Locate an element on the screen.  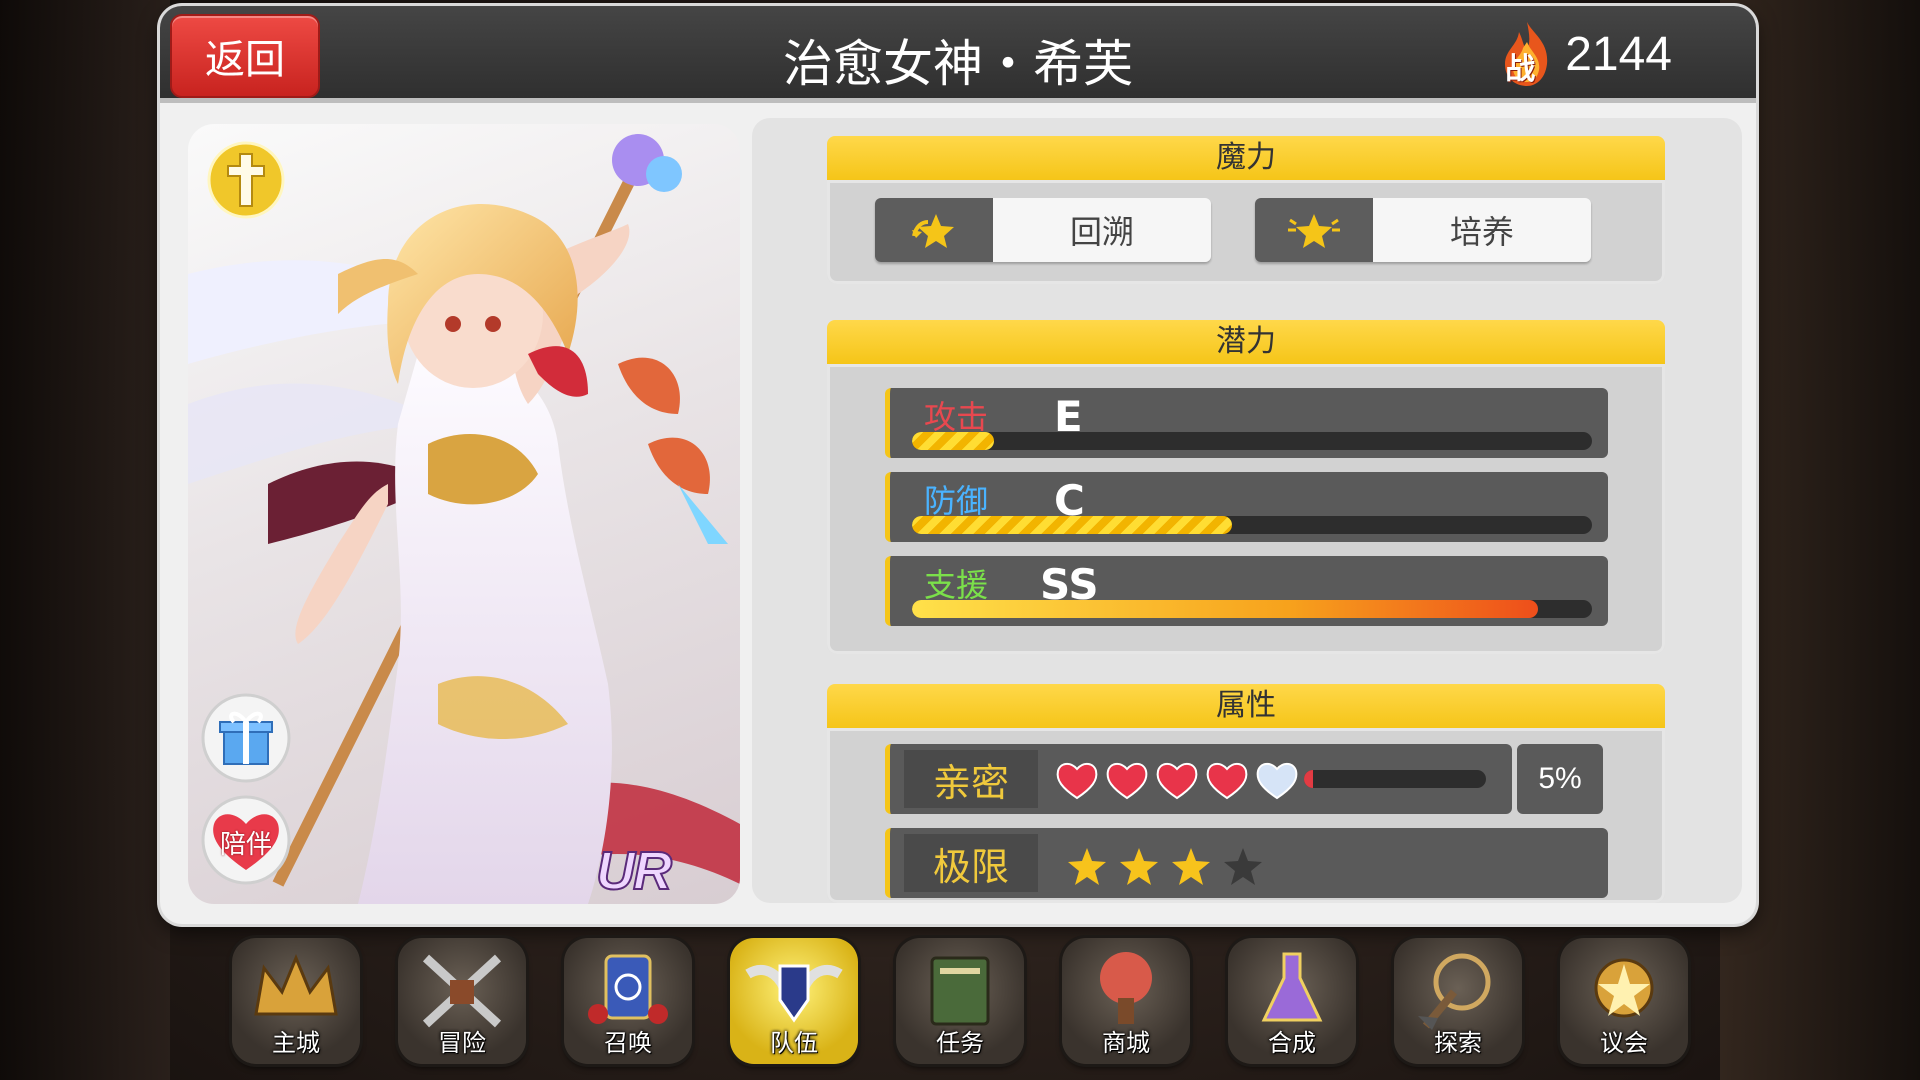
nav-winged-shield: 队伍 is located at coordinates (794, 1001).